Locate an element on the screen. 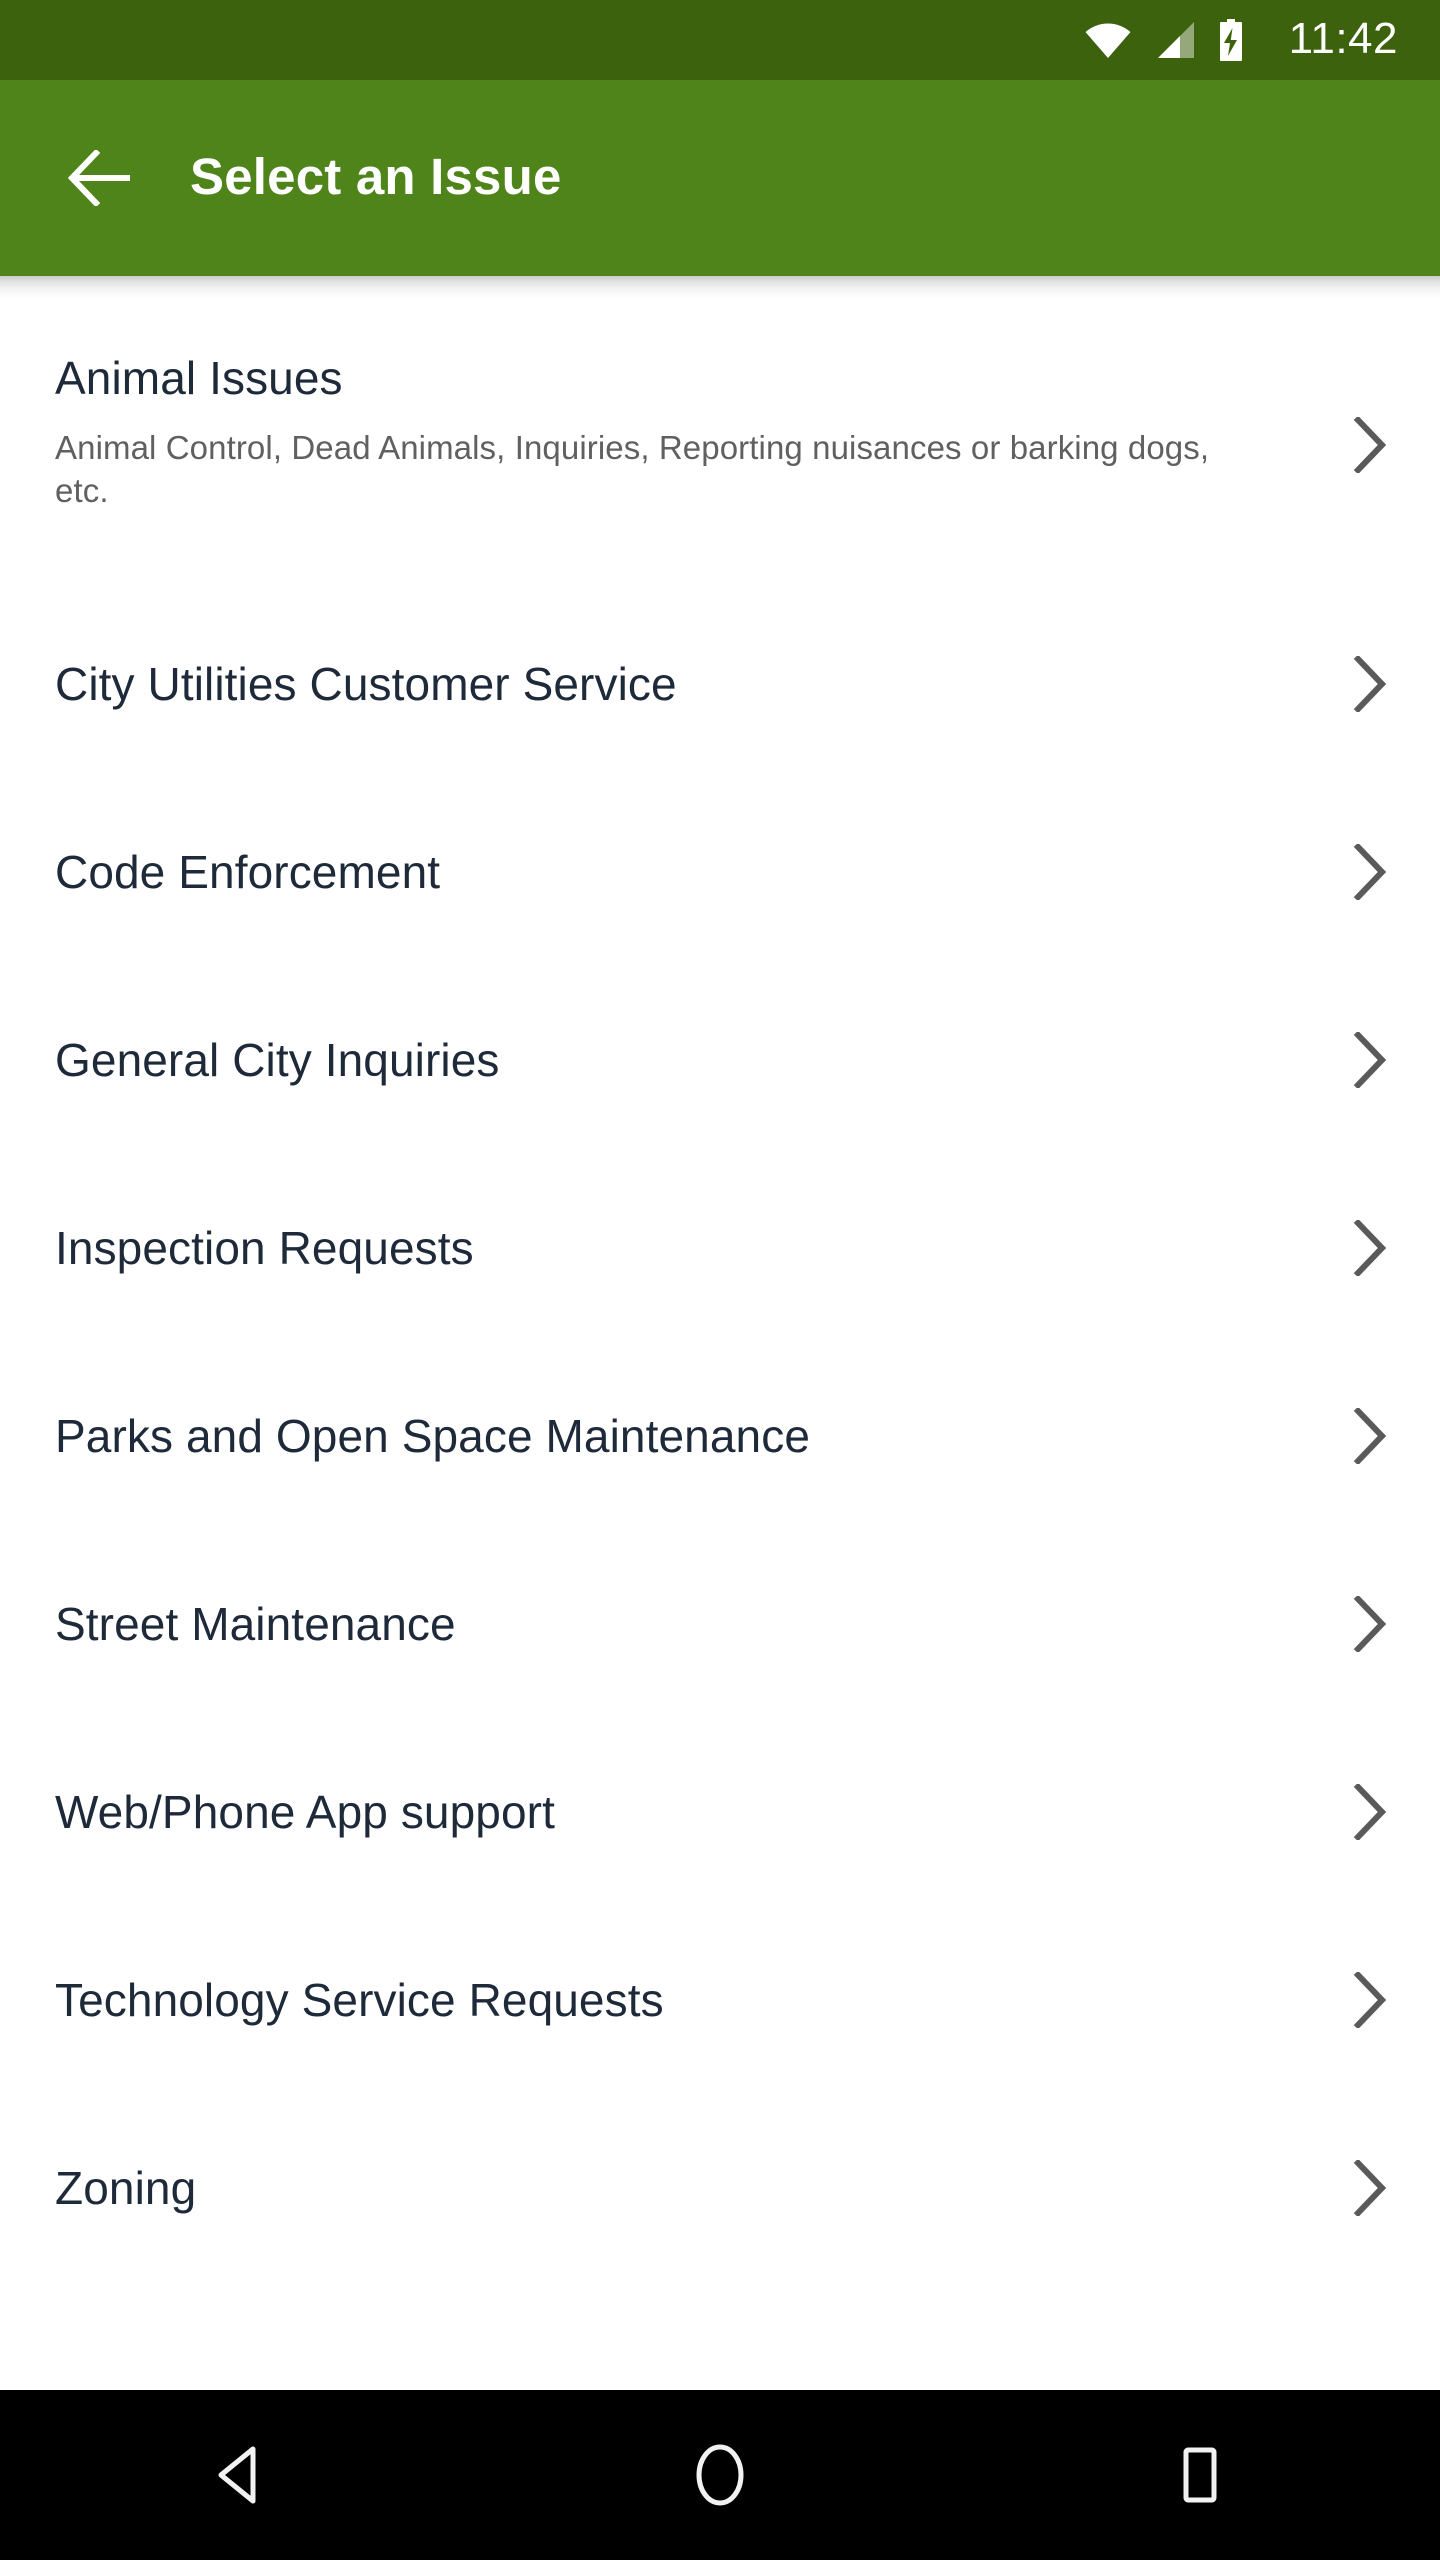 The height and width of the screenshot is (2560, 1440). nav-home-button is located at coordinates (720, 2475).